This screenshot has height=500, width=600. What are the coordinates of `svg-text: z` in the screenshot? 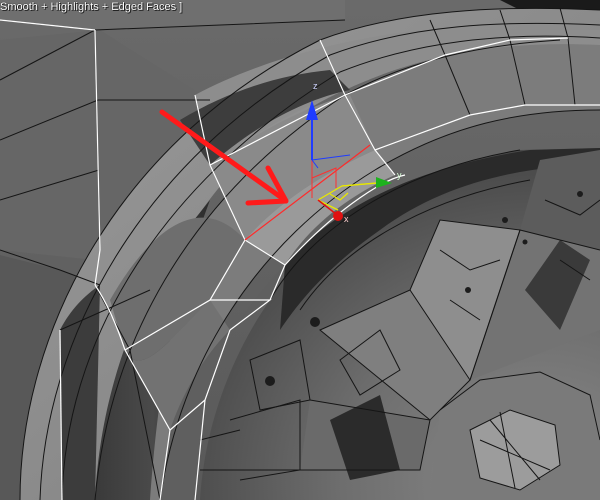 It's located at (315, 86).